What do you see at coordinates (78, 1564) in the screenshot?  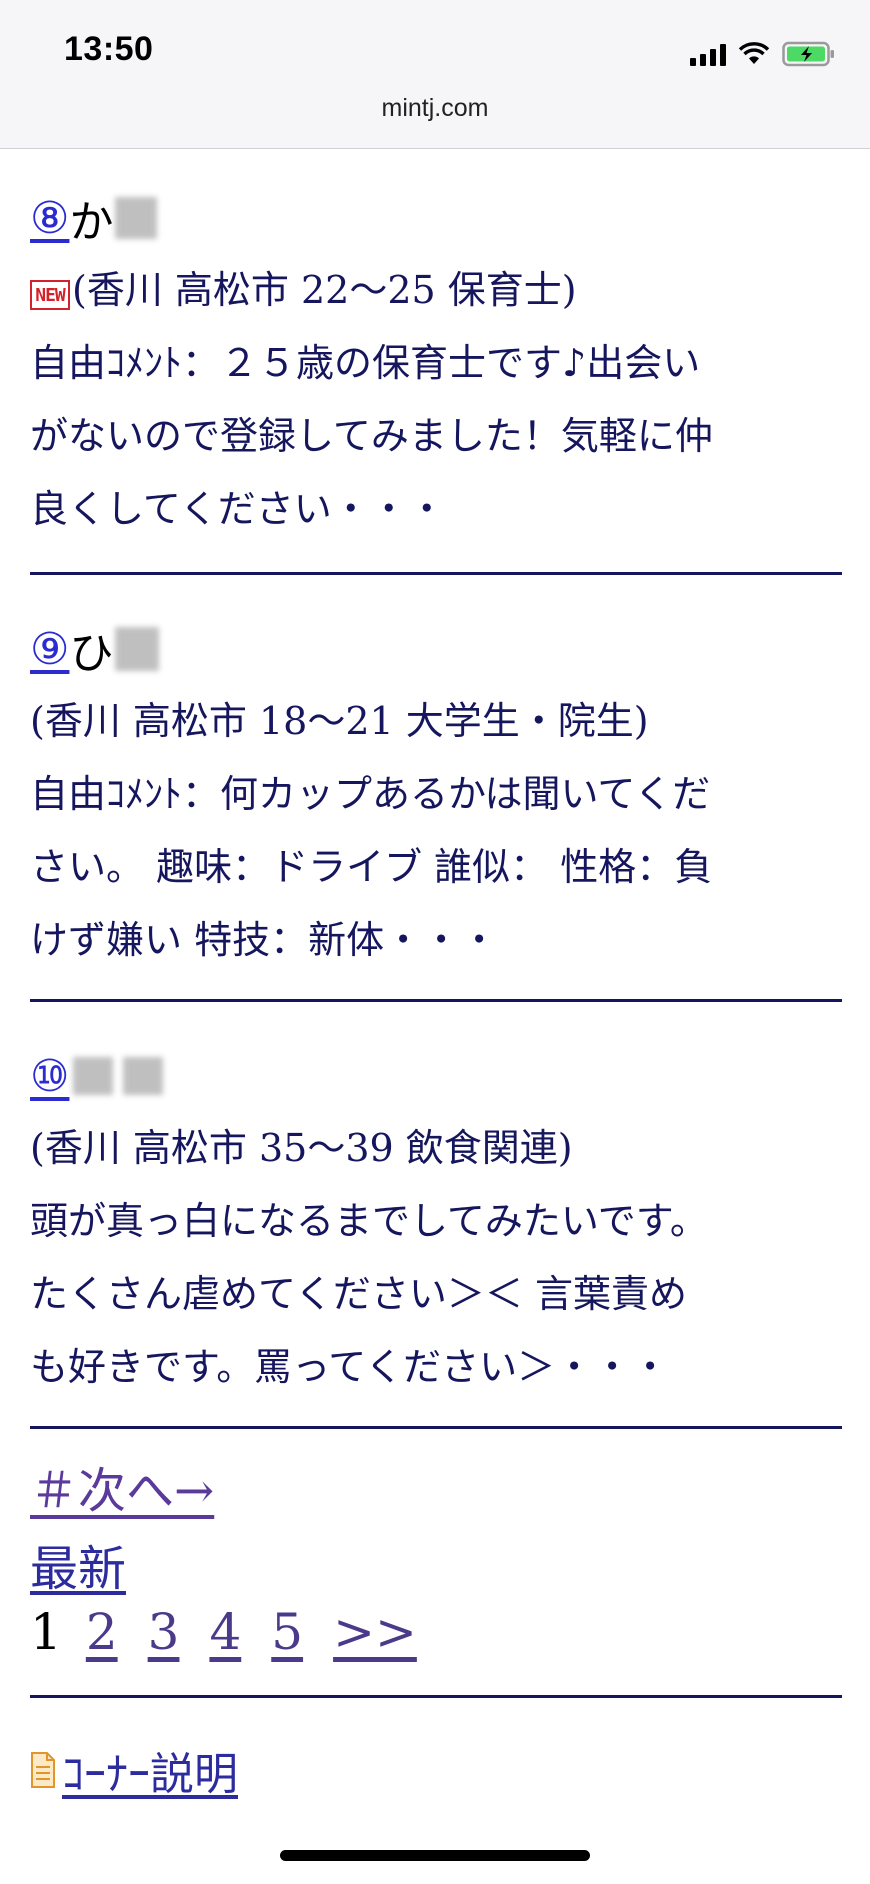 I see `latest-link: 最新` at bounding box center [78, 1564].